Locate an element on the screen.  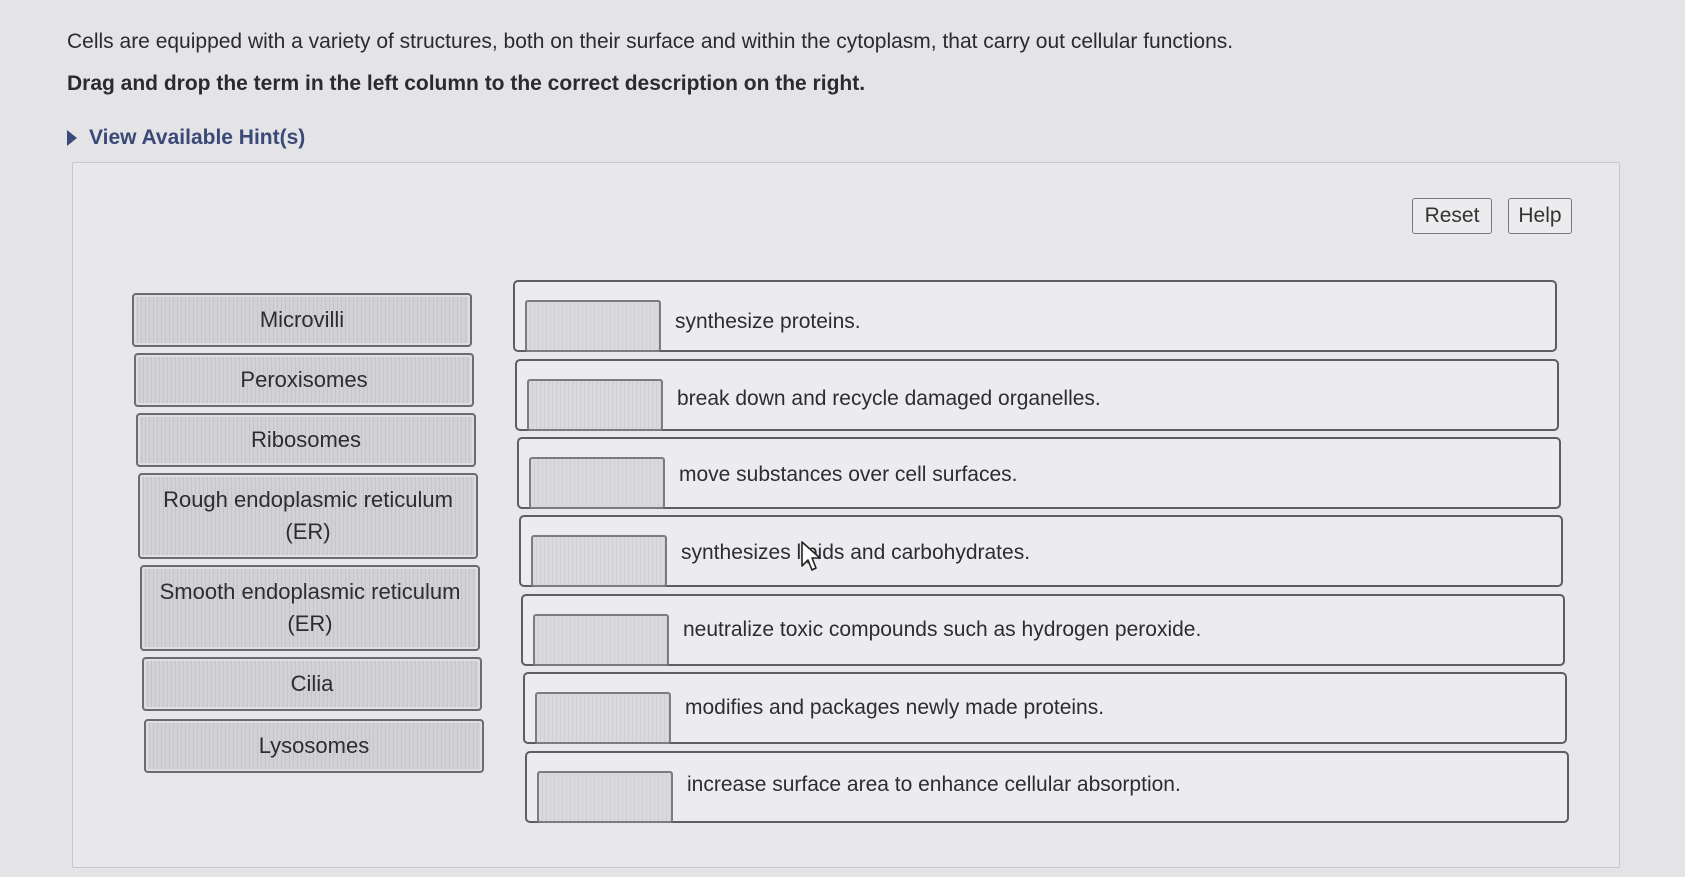
view-hints-toggle: View Available Hint(s) is located at coordinates (186, 138).